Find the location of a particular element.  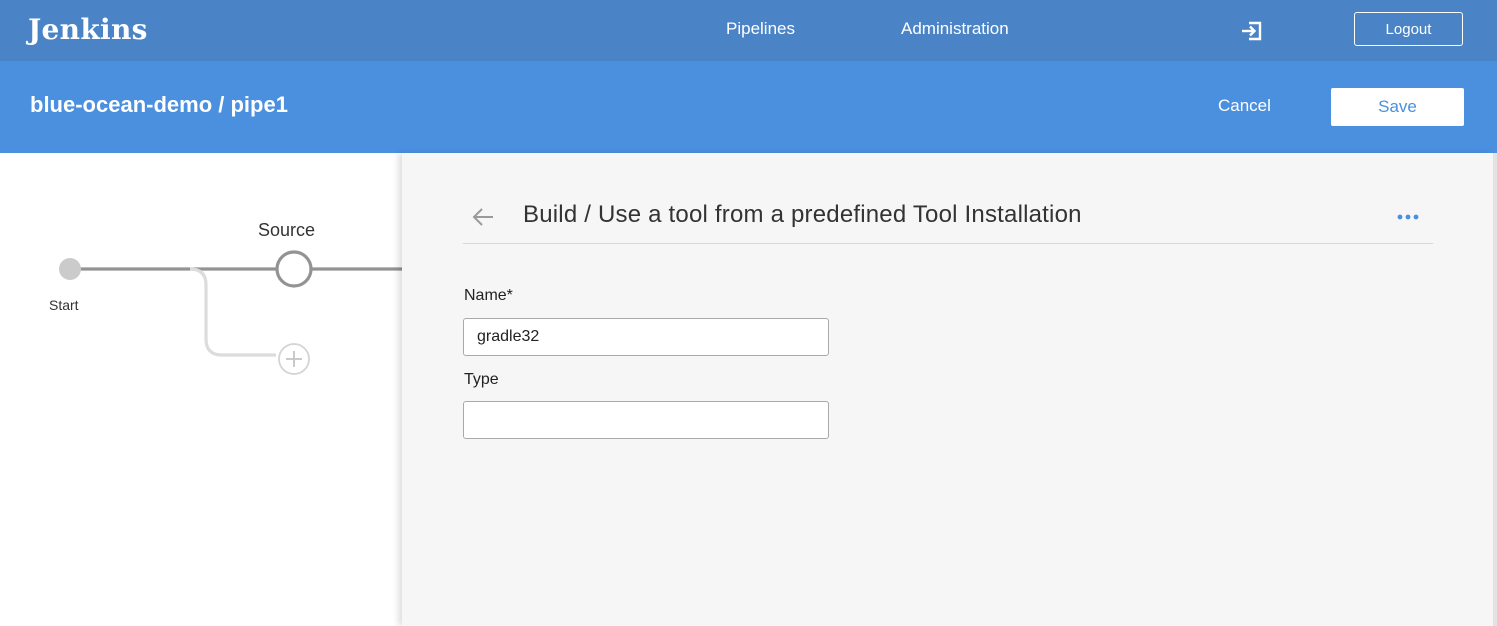

stage-label-source: Source is located at coordinates (286, 230).